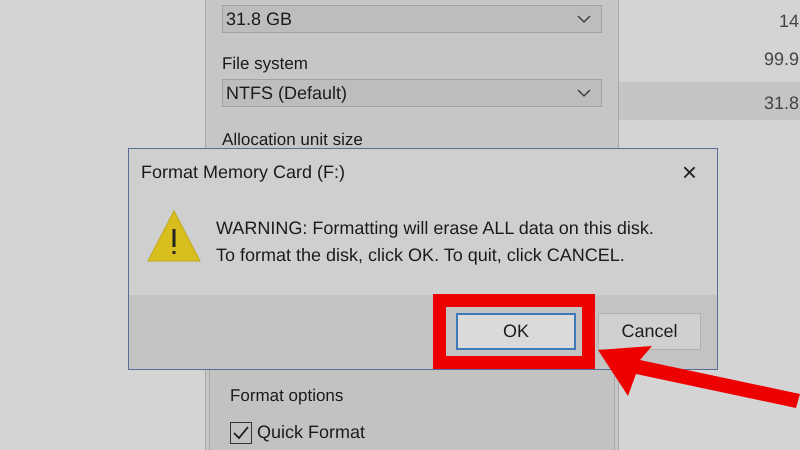 Image resolution: width=800 pixels, height=450 pixels. I want to click on dialog-title: Format Memory Card (F:), so click(243, 172).